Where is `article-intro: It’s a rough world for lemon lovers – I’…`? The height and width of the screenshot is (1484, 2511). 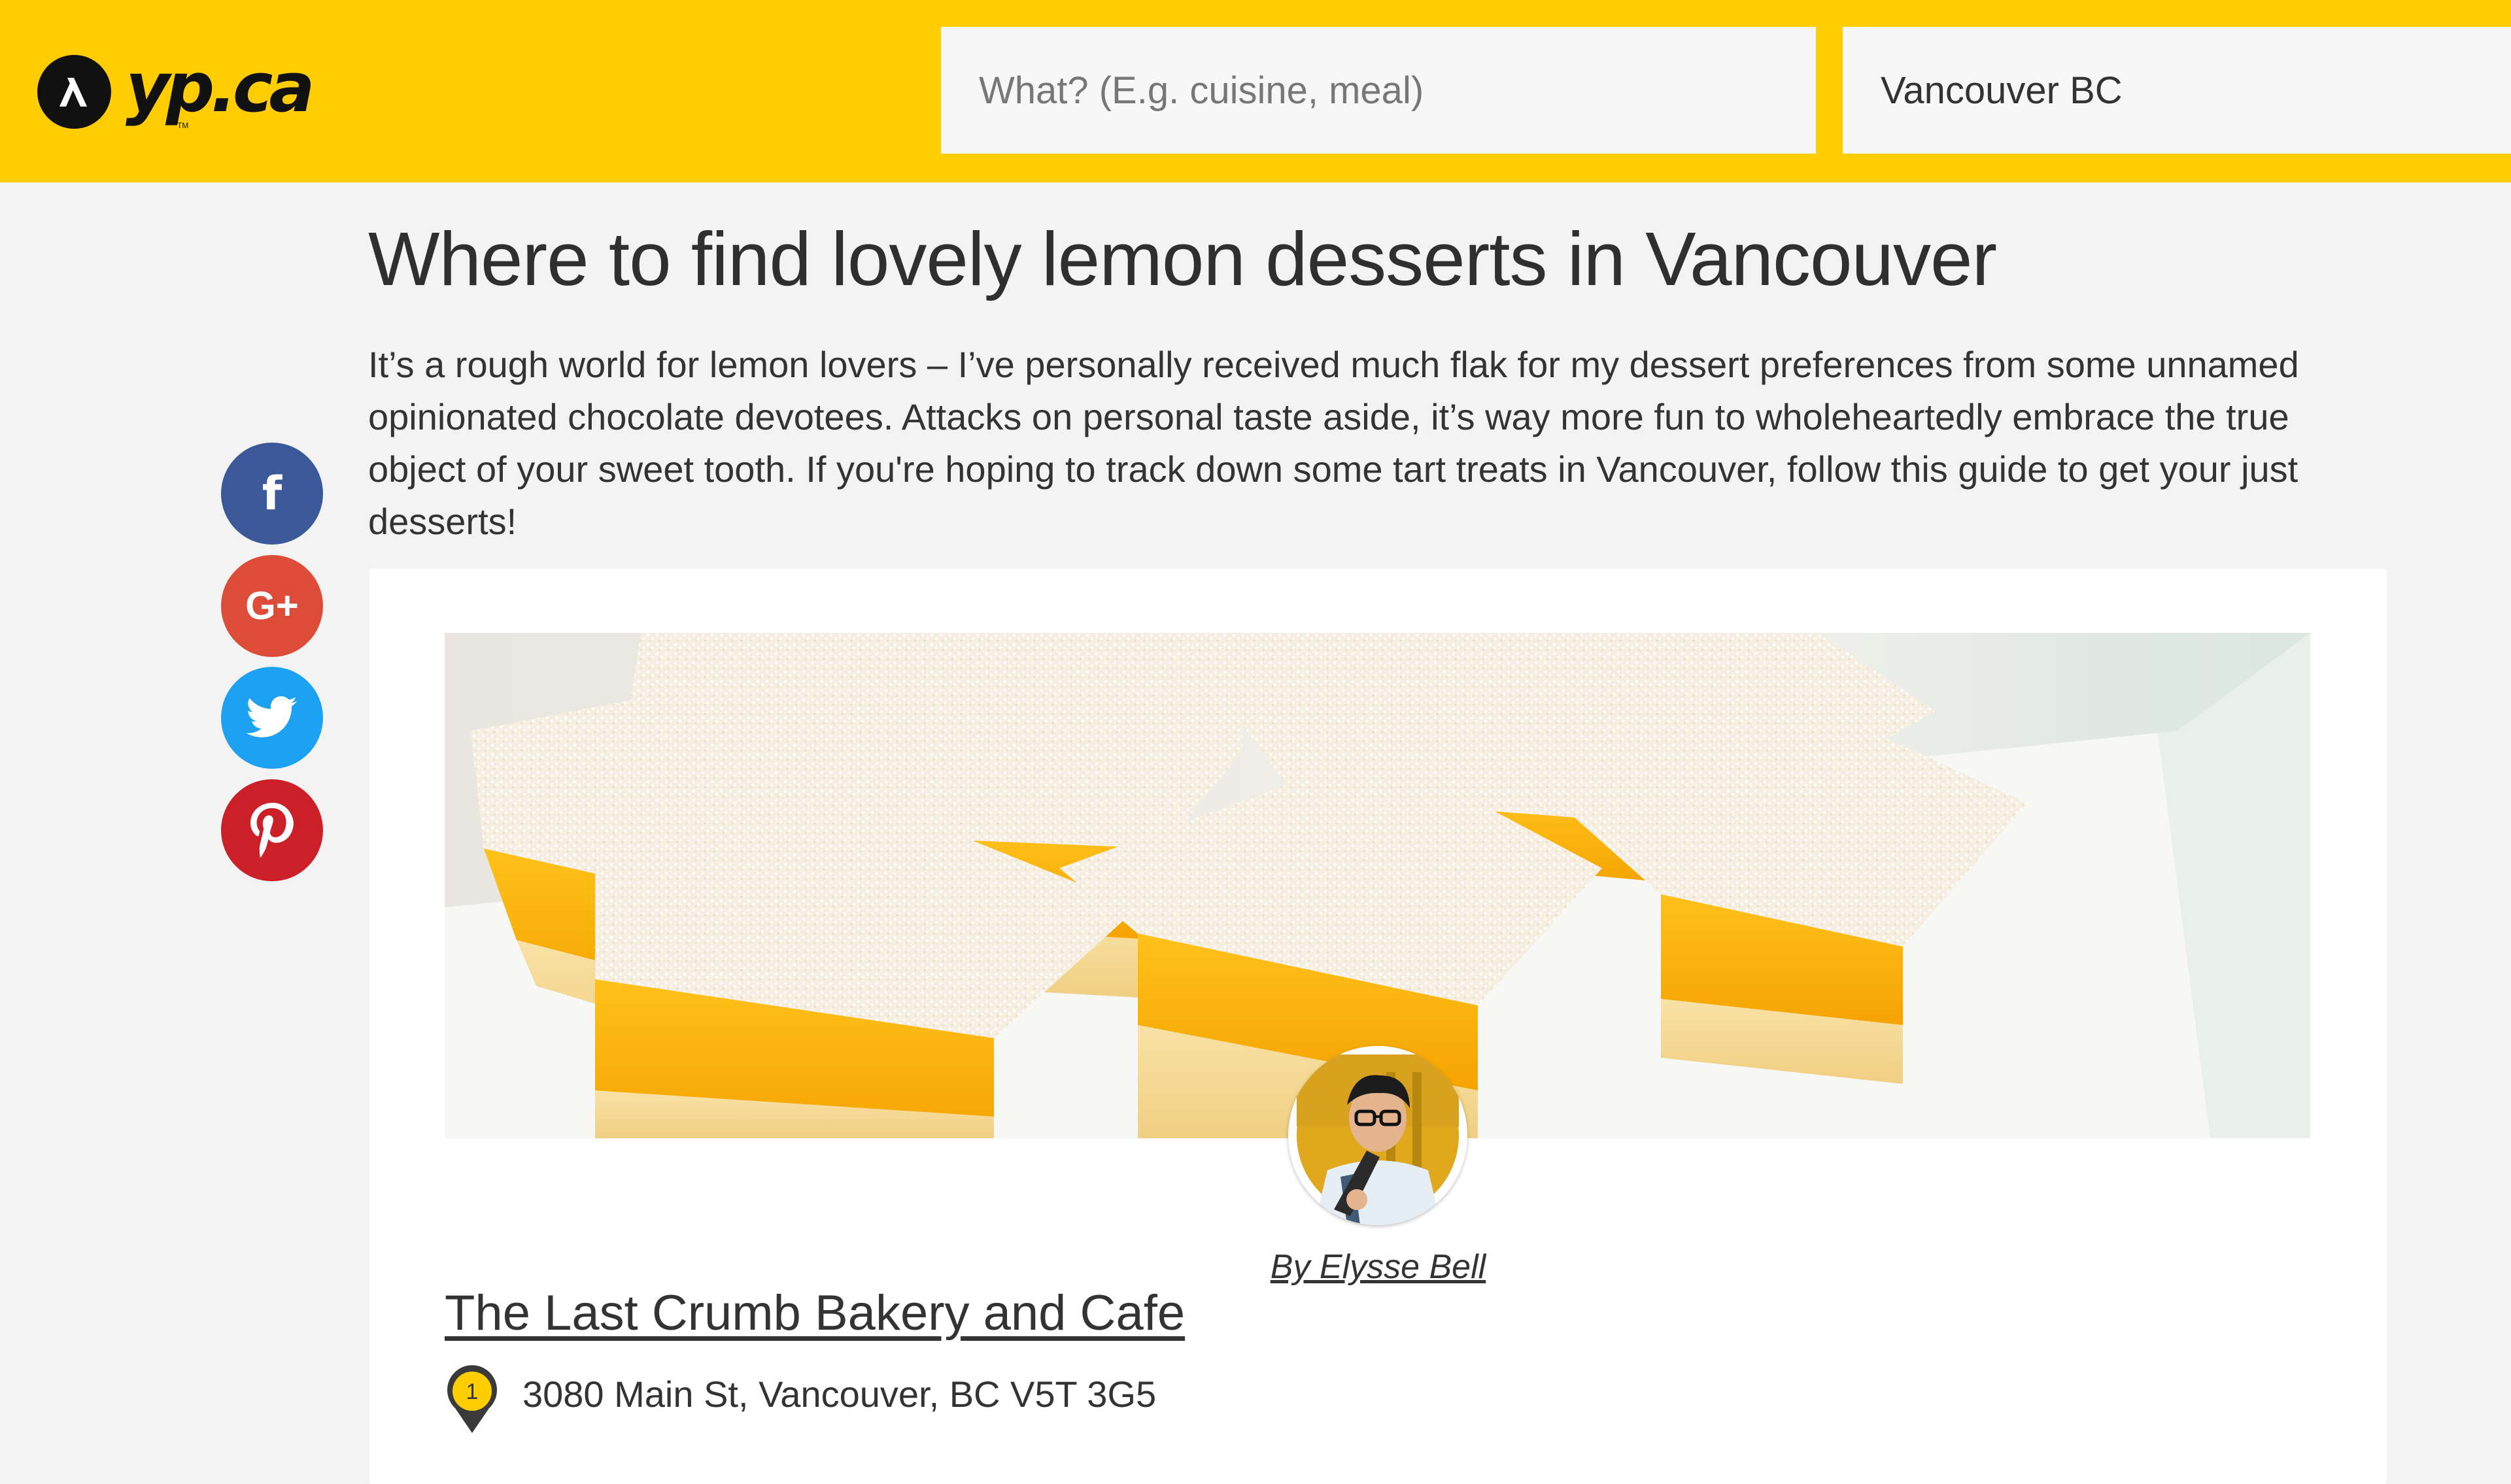 article-intro: It’s a rough world for lemon lovers – I’… is located at coordinates (1333, 443).